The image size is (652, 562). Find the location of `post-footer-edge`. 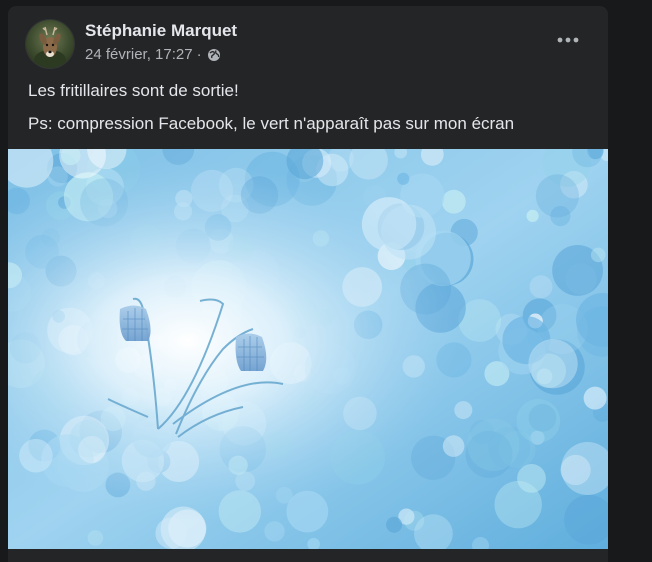

post-footer-edge is located at coordinates (308, 555).